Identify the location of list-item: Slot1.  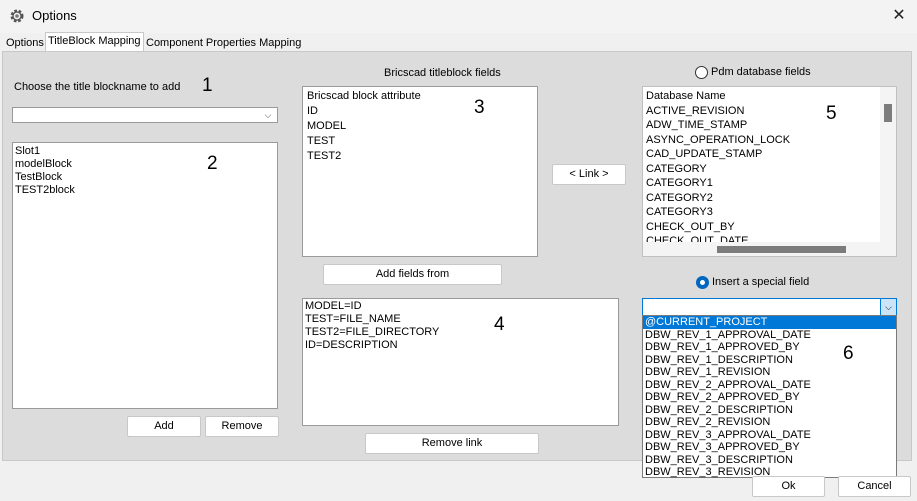
(145, 151).